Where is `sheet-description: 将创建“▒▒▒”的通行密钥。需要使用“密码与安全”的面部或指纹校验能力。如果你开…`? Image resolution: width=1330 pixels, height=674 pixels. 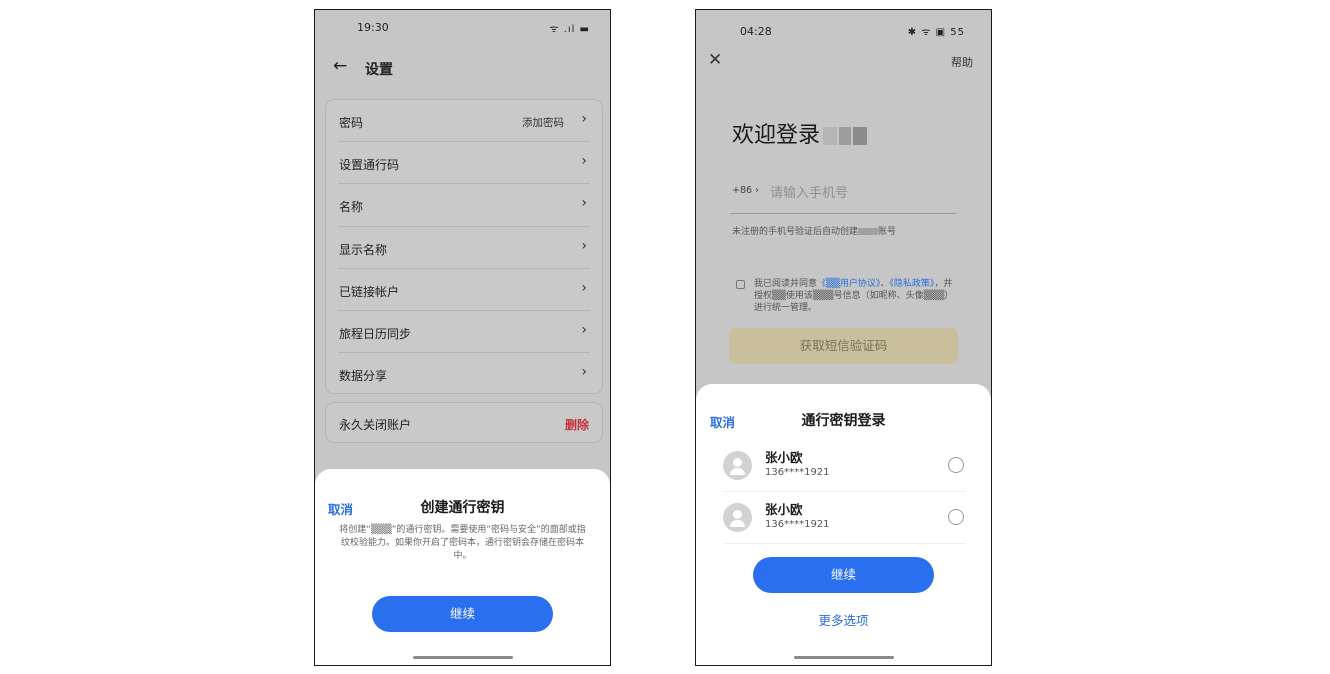 sheet-description: 将创建“▒▒▒”的通行密钥。需要使用“密码与安全”的面部或指纹校验能力。如果你开… is located at coordinates (462, 543).